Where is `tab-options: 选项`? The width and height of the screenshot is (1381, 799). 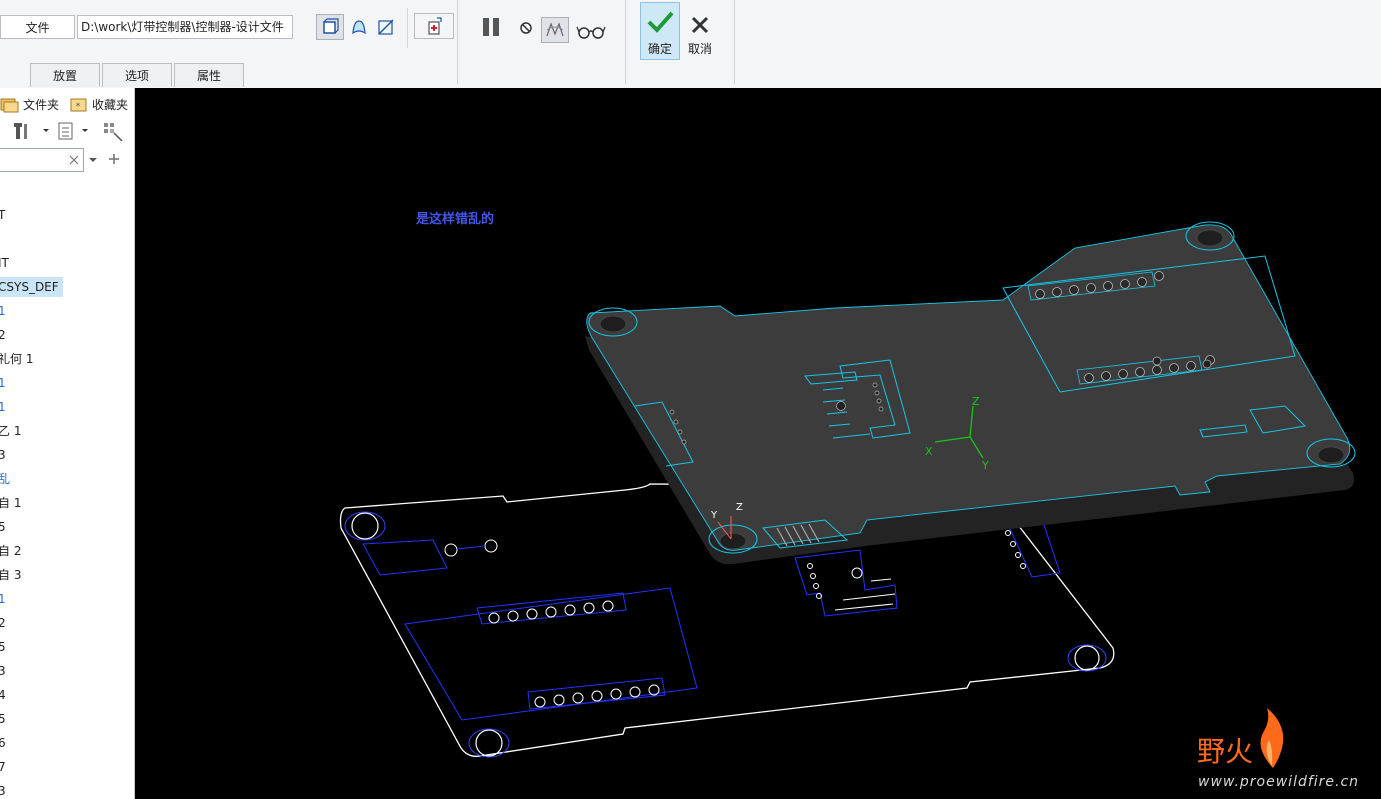 tab-options: 选项 is located at coordinates (137, 75).